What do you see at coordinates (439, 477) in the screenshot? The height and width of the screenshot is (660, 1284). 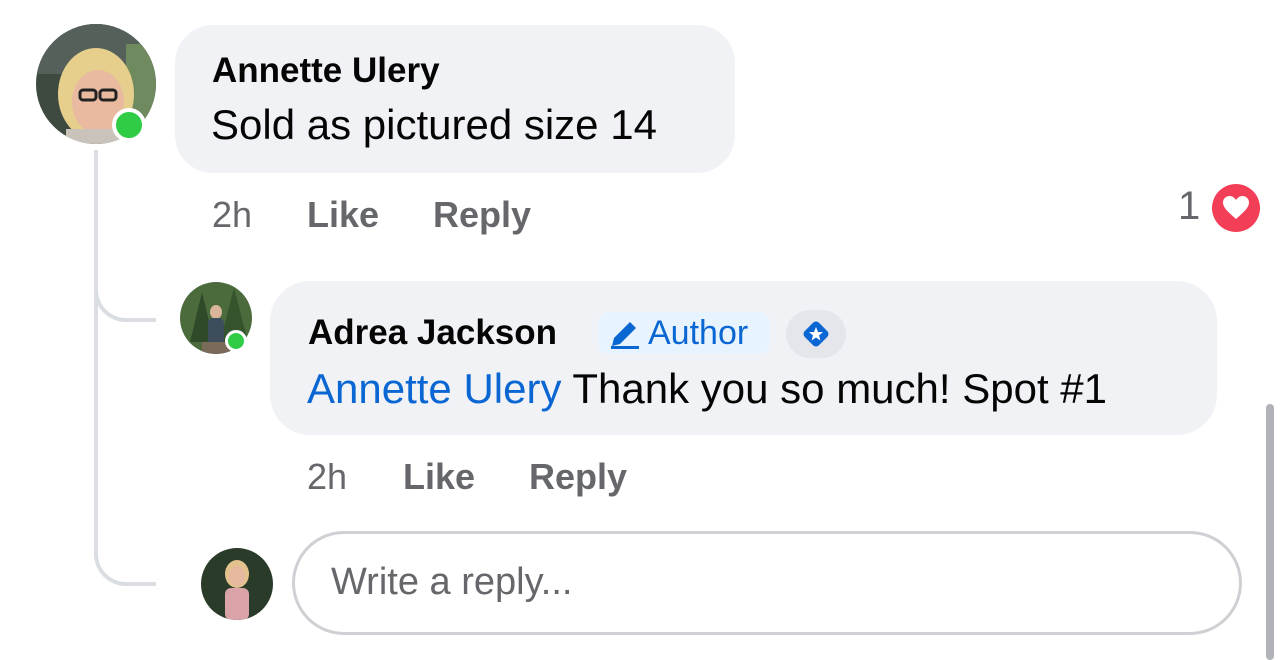 I see `reply-like-button: Like` at bounding box center [439, 477].